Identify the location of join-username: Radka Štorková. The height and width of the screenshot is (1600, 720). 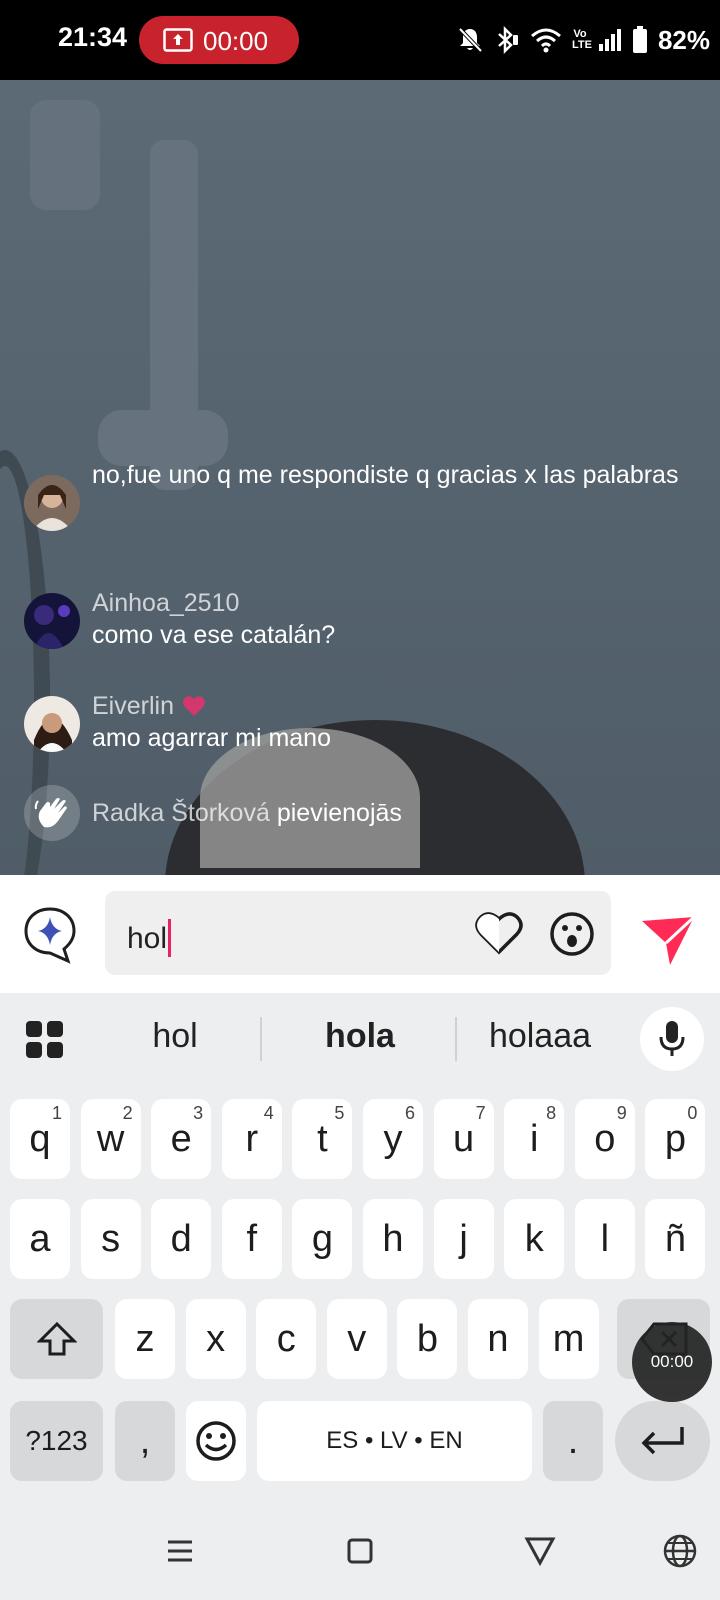
(181, 813).